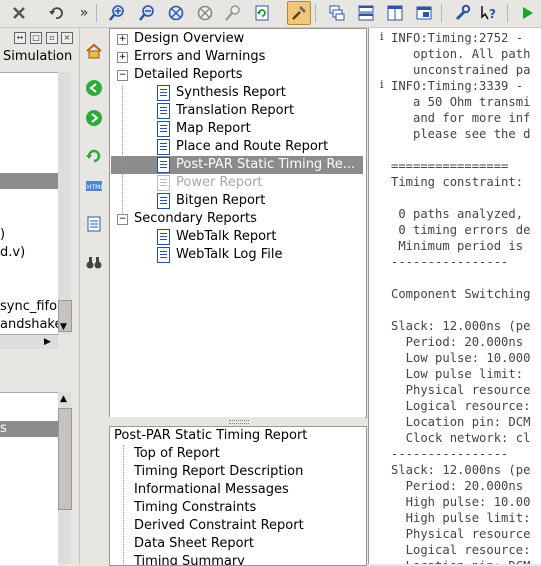  I want to click on selected-process-row: s, so click(29, 429).